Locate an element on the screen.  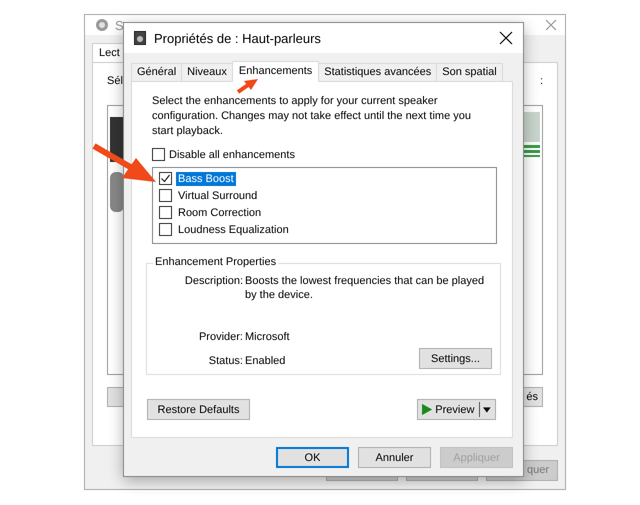
field-value: Boosts the lowest frequencies that can be played by the device. is located at coordinates (365, 288).